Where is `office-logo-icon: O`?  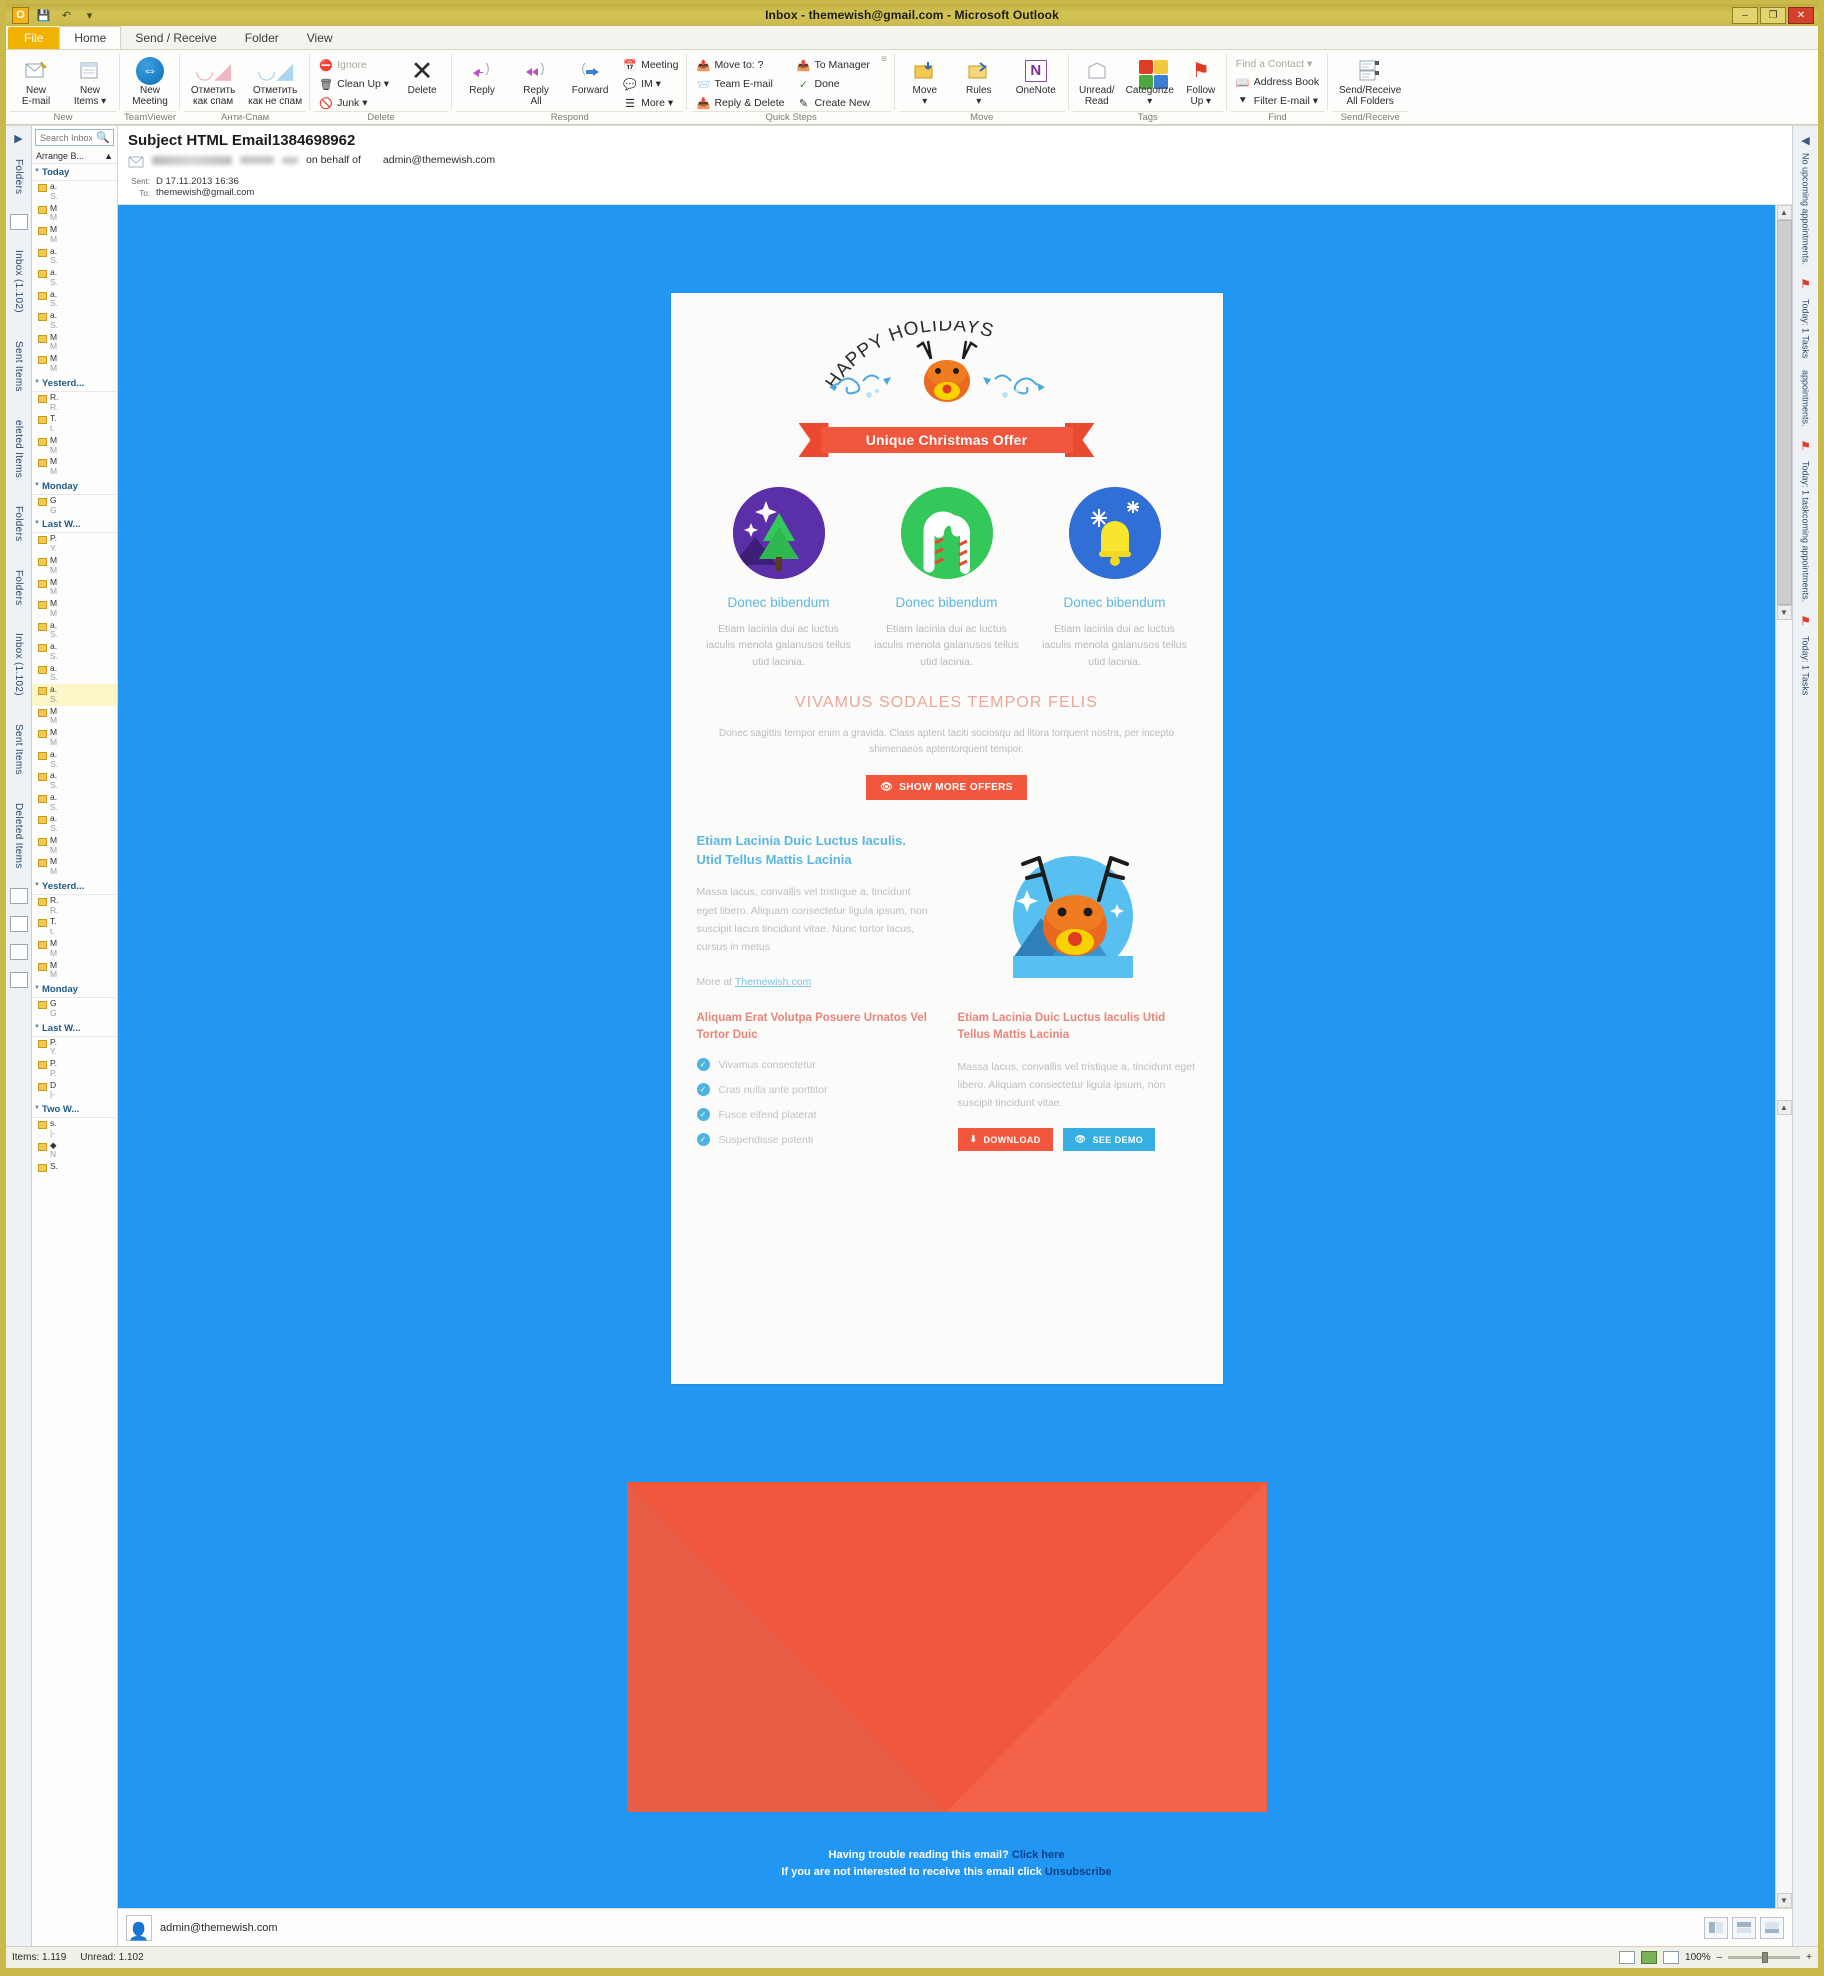 office-logo-icon: O is located at coordinates (20, 15).